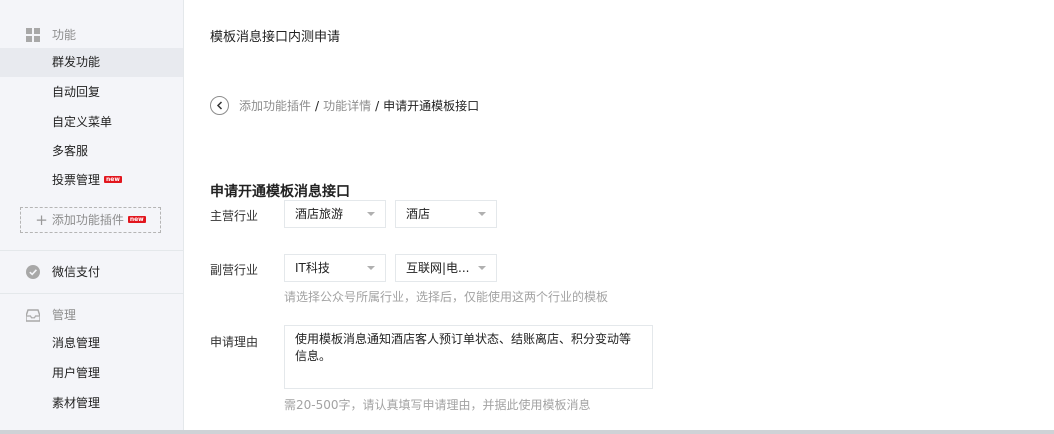 This screenshot has height=434, width=1054. Describe the element at coordinates (41, 220) in the screenshot. I see `plus-icon: +` at that location.